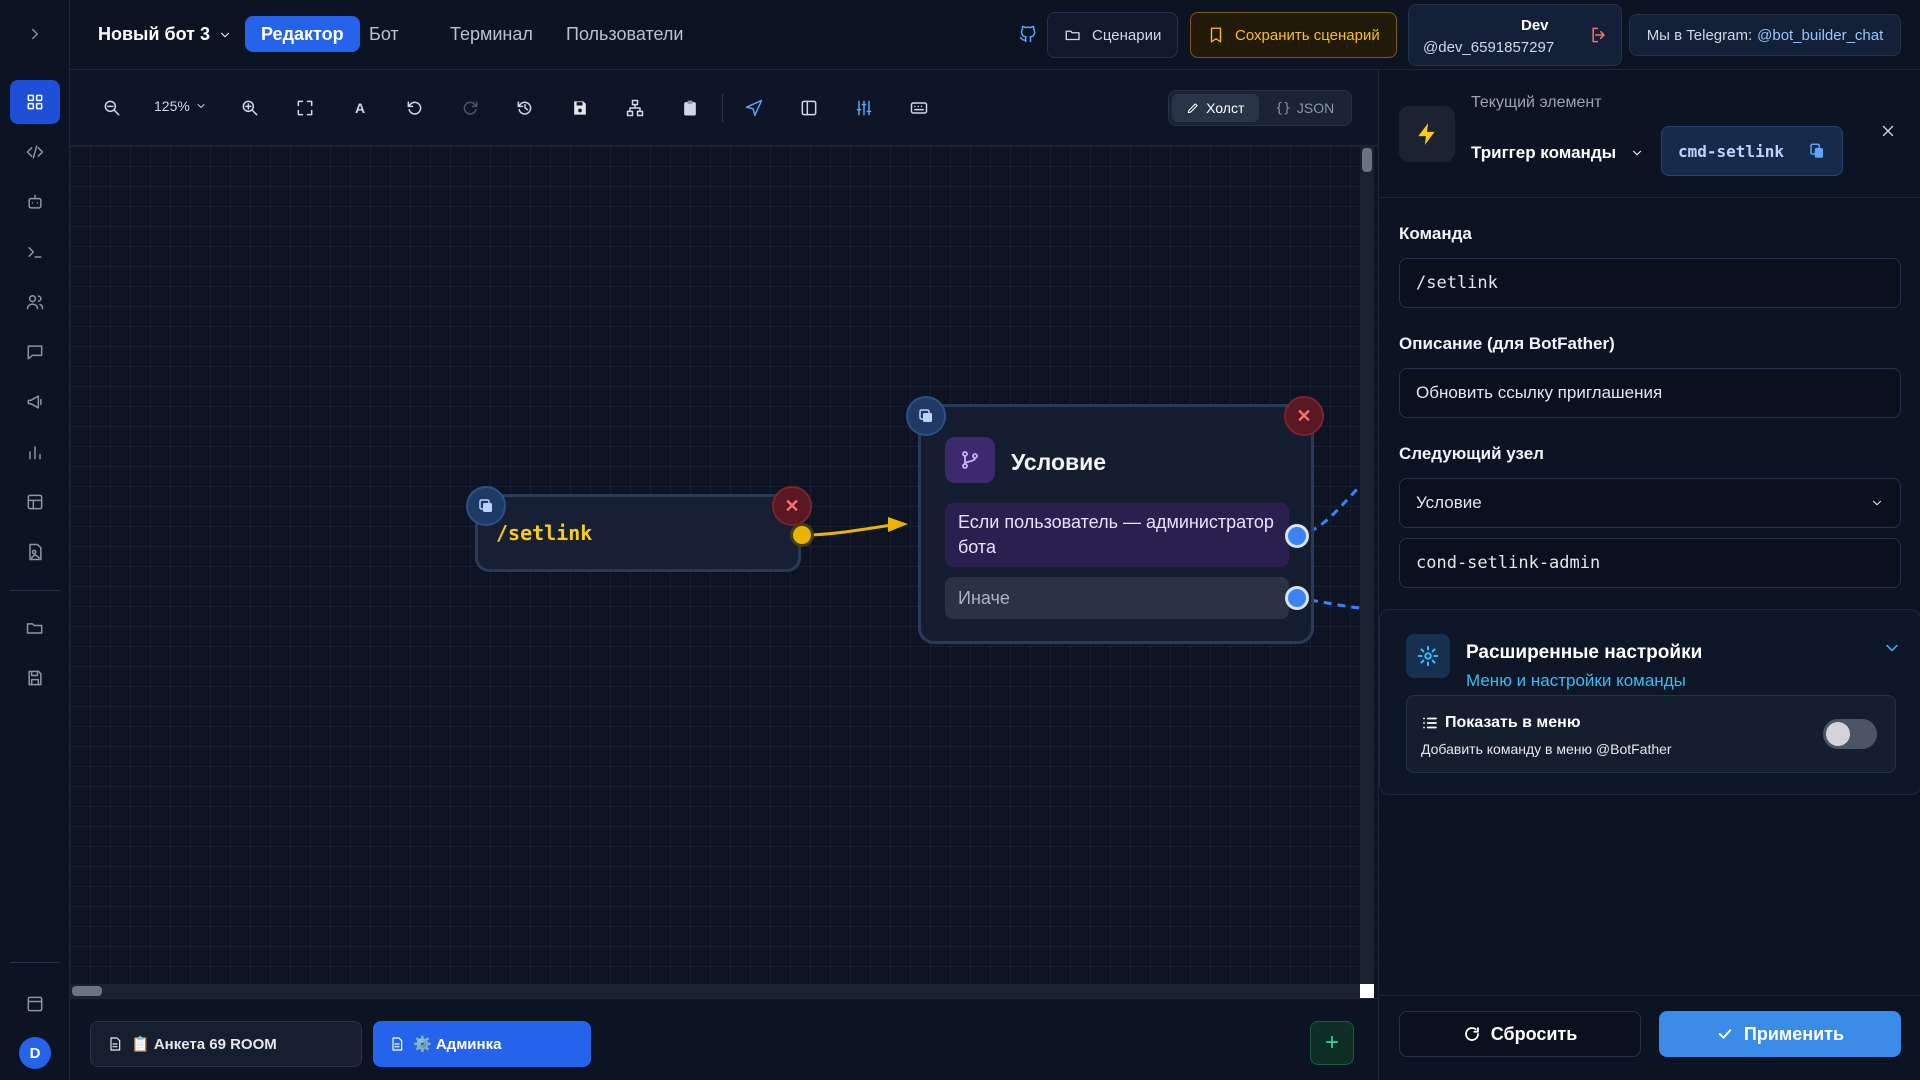 This screenshot has width=1920, height=1080. What do you see at coordinates (482, 1044) in the screenshot?
I see `sheet-tab-active: ⚙️ Админка` at bounding box center [482, 1044].